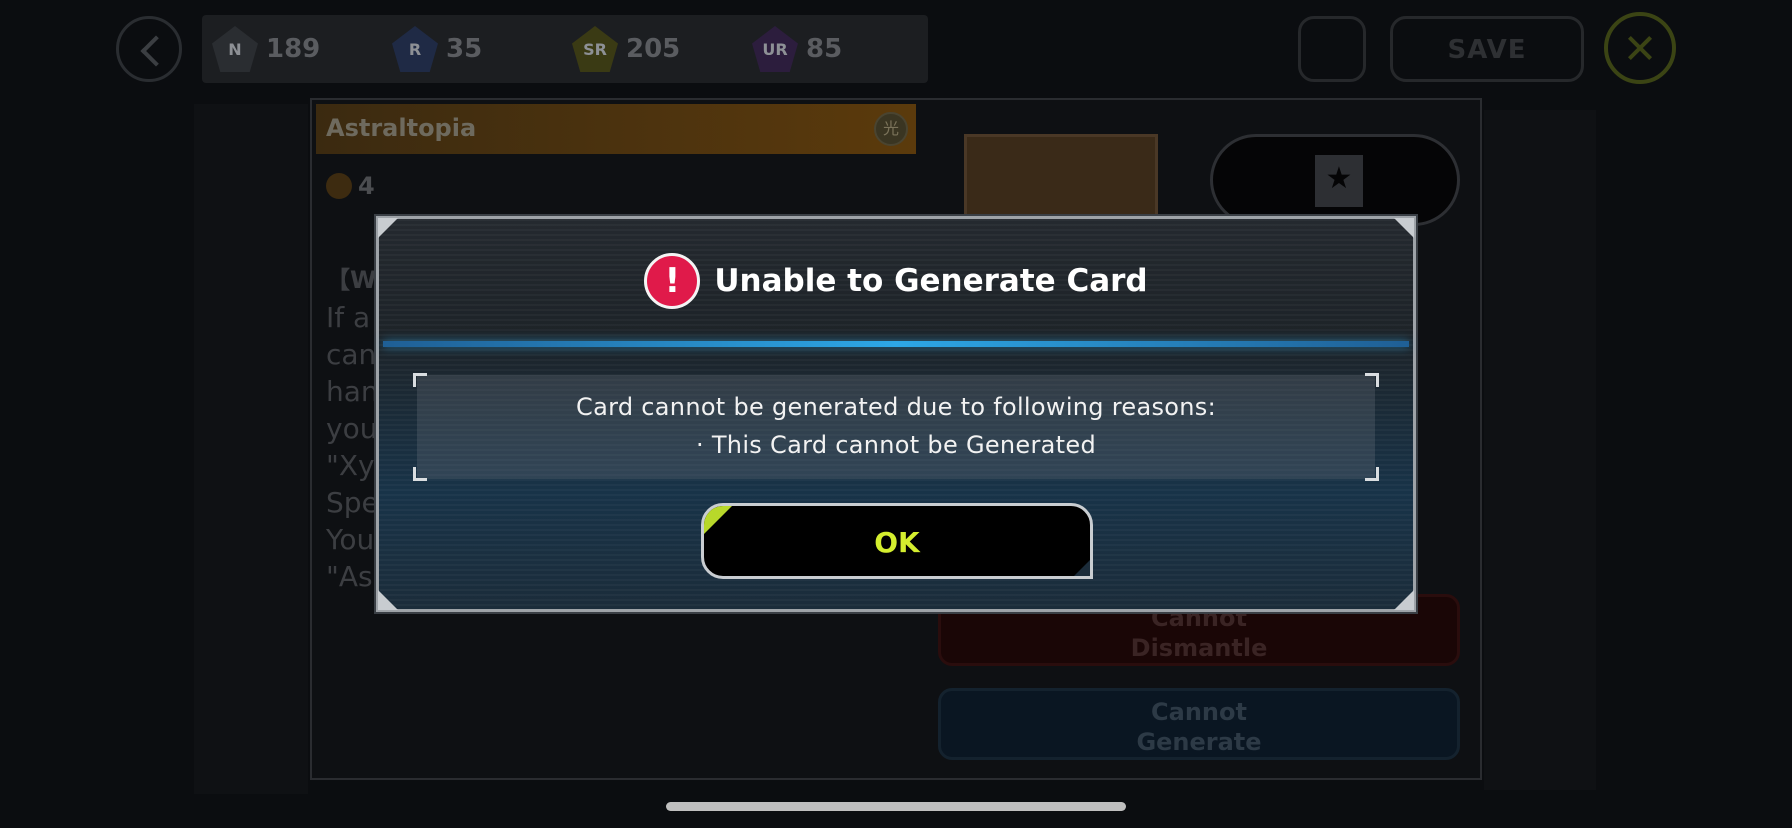 The width and height of the screenshot is (1792, 828). I want to click on dialog-header: ! Unable to Generate Card, so click(896, 281).